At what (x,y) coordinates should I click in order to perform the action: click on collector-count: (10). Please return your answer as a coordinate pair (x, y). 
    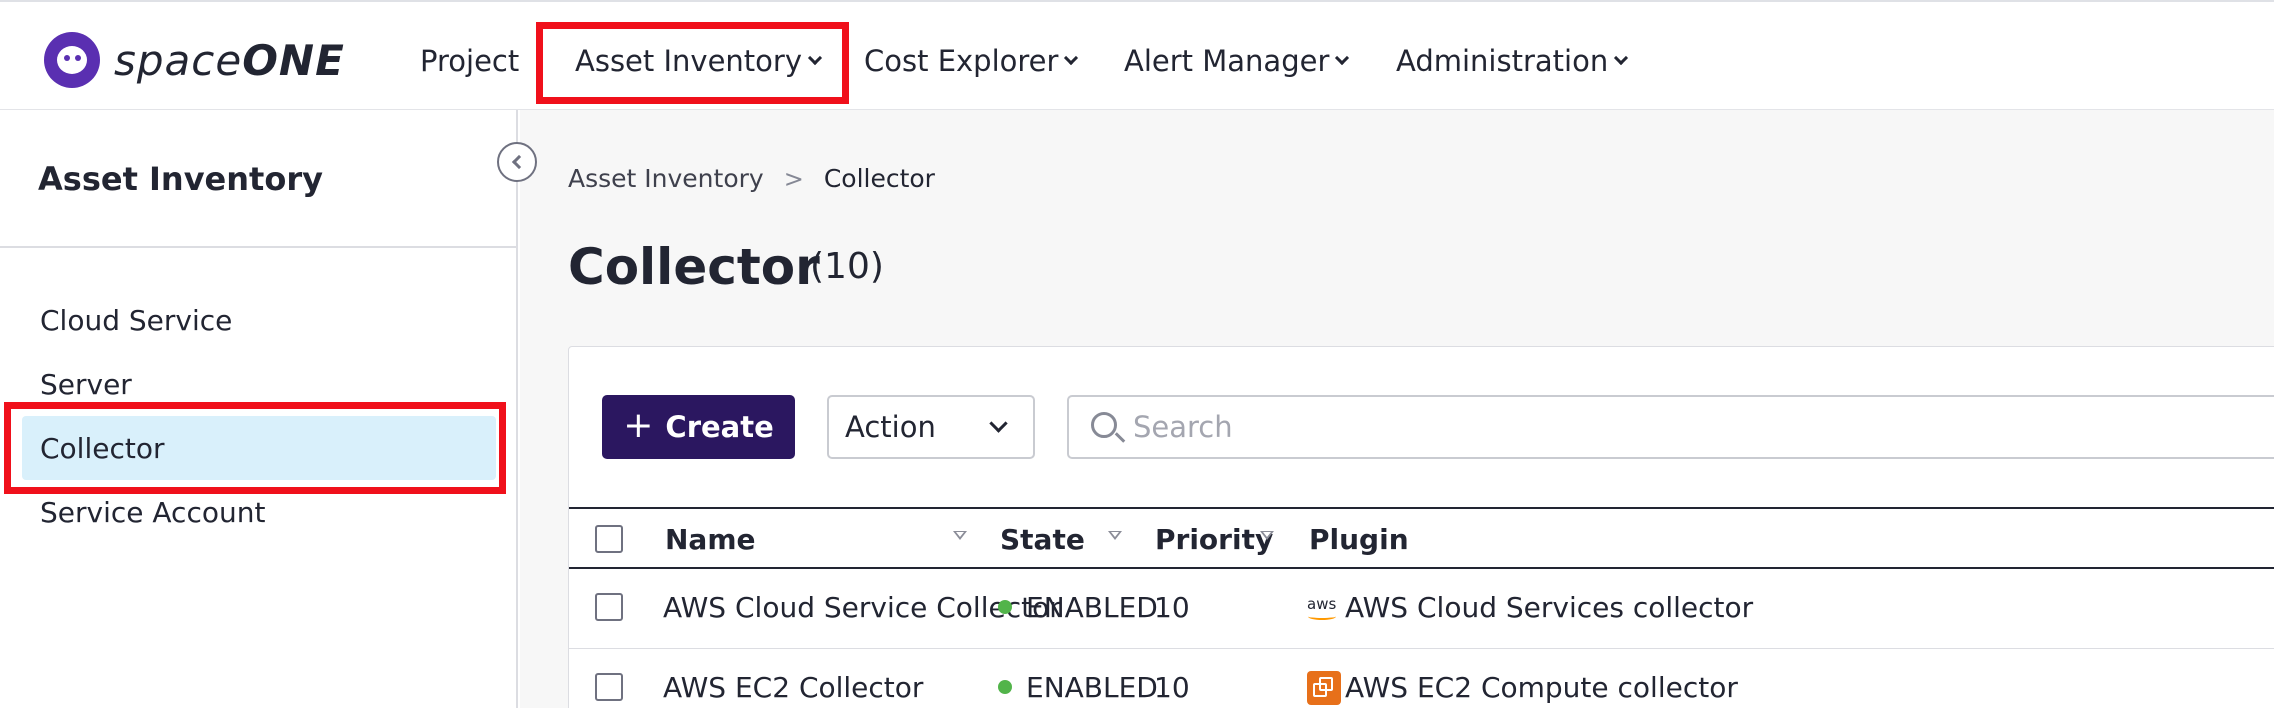
    Looking at the image, I should click on (847, 266).